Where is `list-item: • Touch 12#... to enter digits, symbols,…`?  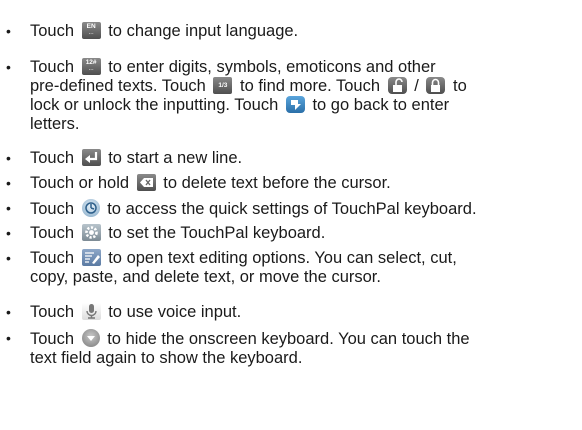 list-item: • Touch 12#... to enter digits, symbols,… is located at coordinates (236, 95).